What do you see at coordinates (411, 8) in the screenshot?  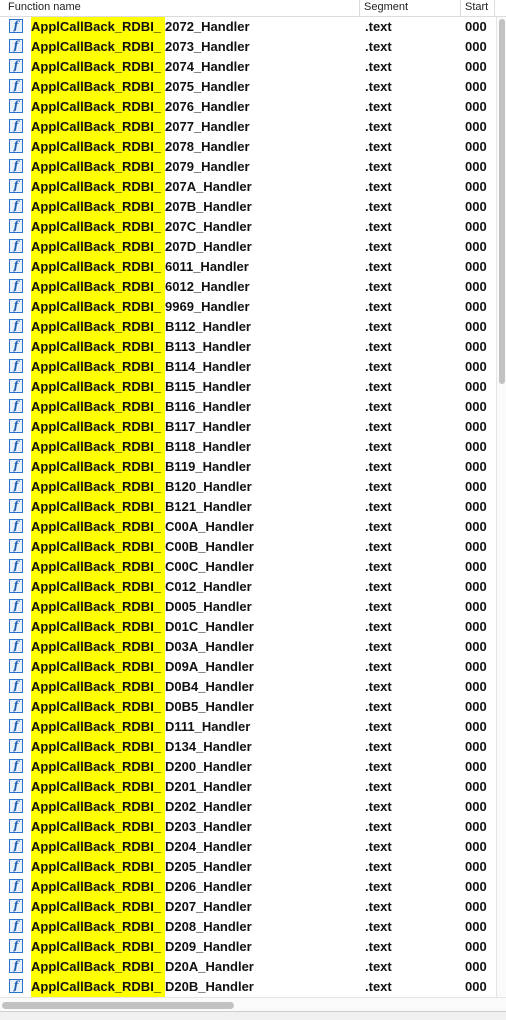 I see `column-header-segment: Segment` at bounding box center [411, 8].